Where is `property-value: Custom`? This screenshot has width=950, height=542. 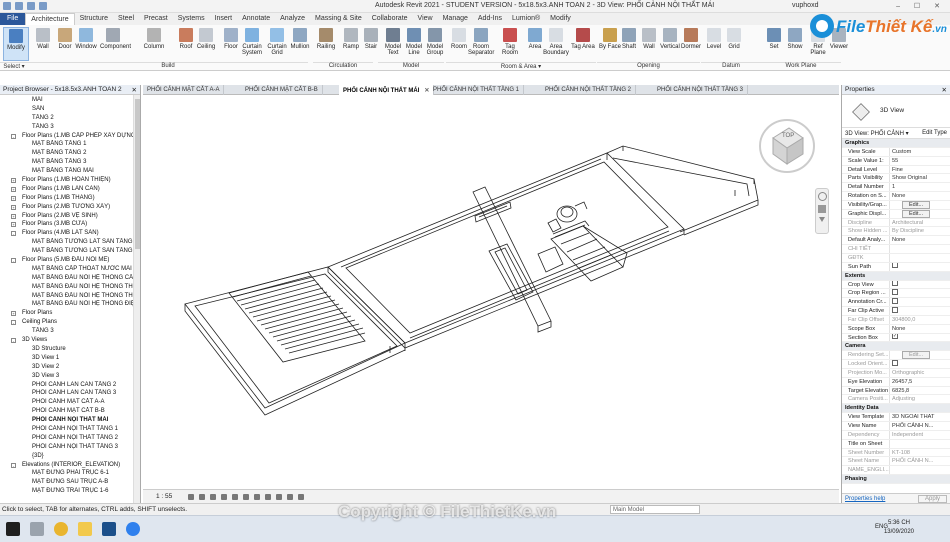
property-value: Custom is located at coordinates (919, 151).